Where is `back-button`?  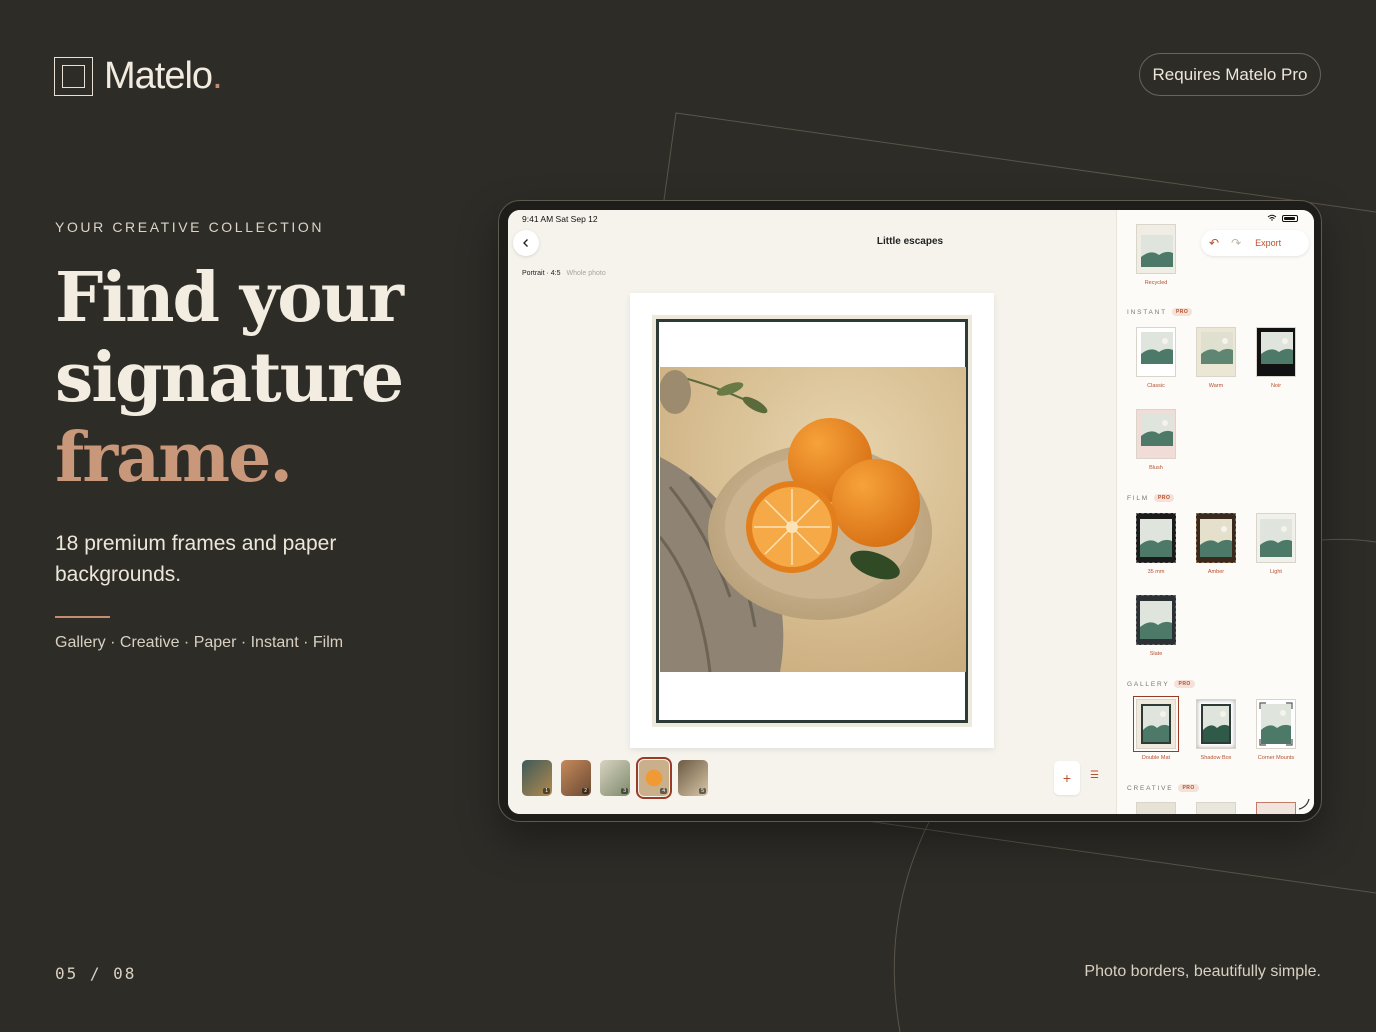 back-button is located at coordinates (526, 243).